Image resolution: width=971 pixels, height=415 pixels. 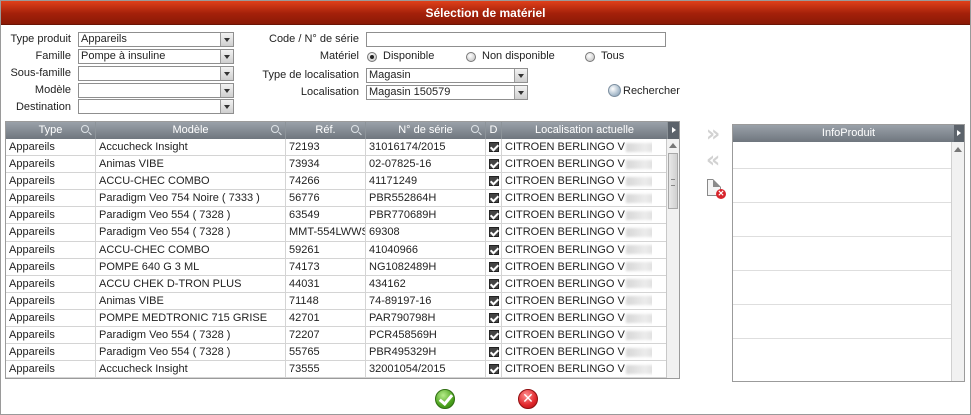 I want to click on column-header-ref: Réf., so click(x=326, y=130).